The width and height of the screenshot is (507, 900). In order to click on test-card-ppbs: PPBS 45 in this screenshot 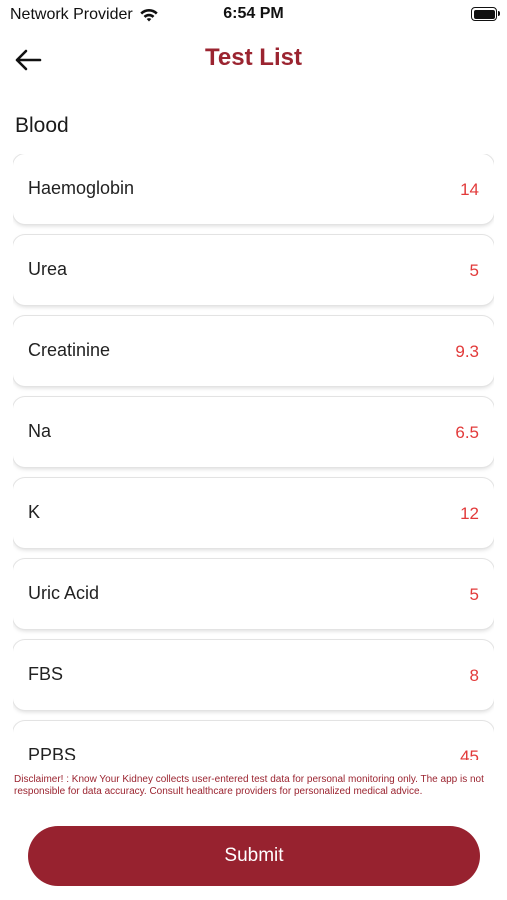, I will do `click(253, 740)`.